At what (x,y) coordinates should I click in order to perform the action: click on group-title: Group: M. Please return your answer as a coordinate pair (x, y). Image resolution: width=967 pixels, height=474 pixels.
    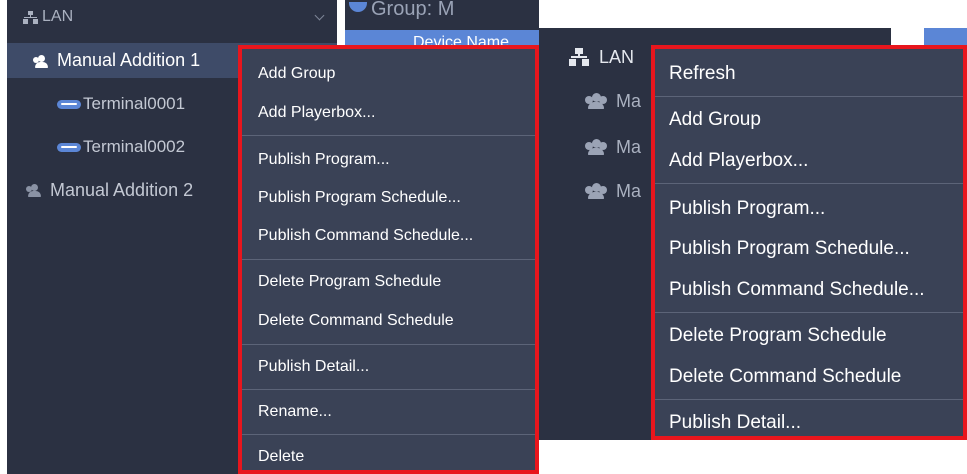
    Looking at the image, I should click on (413, 10).